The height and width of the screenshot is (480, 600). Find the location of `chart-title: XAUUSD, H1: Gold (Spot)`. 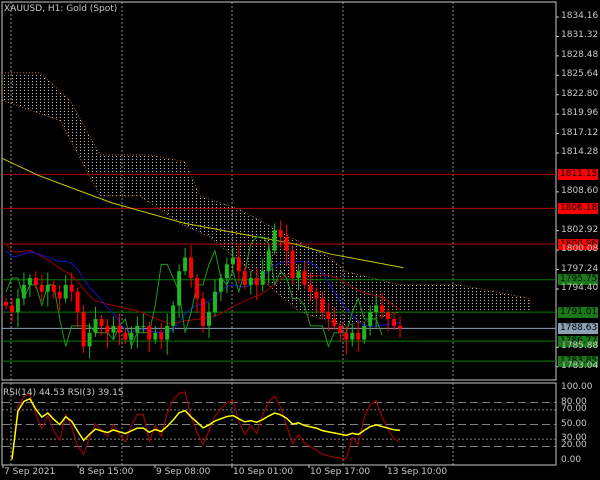

chart-title: XAUUSD, H1: Gold (Spot) is located at coordinates (61, 9).